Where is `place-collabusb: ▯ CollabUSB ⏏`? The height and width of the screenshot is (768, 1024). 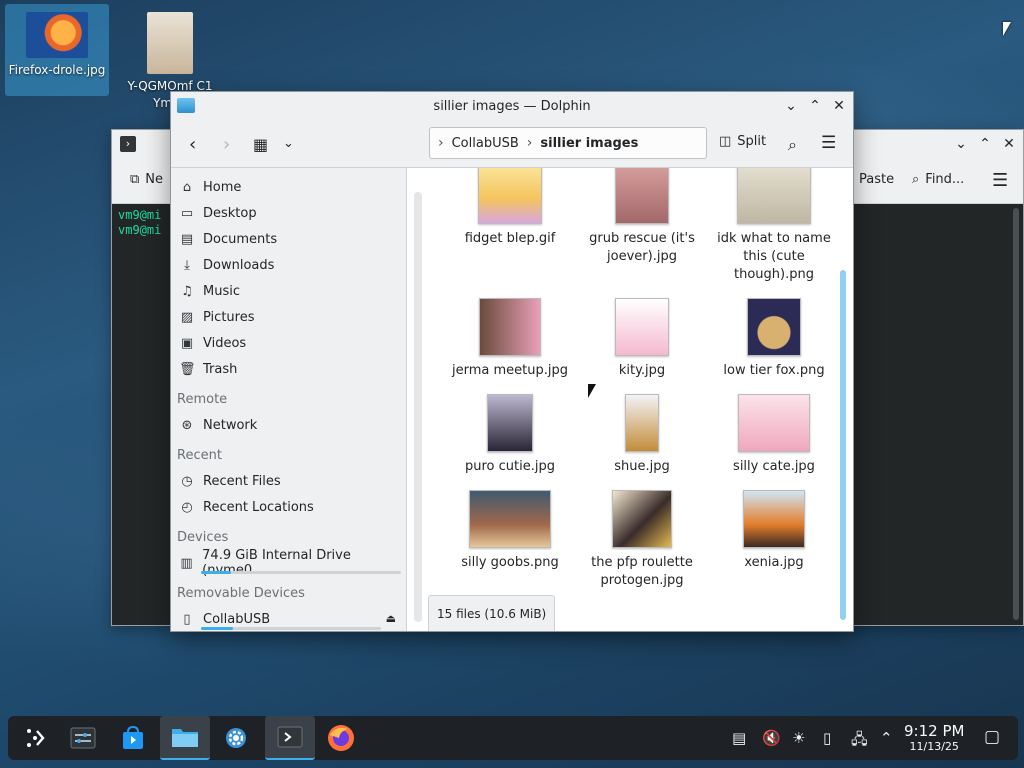
place-collabusb: ▯ CollabUSB ⏏ is located at coordinates (288, 619).